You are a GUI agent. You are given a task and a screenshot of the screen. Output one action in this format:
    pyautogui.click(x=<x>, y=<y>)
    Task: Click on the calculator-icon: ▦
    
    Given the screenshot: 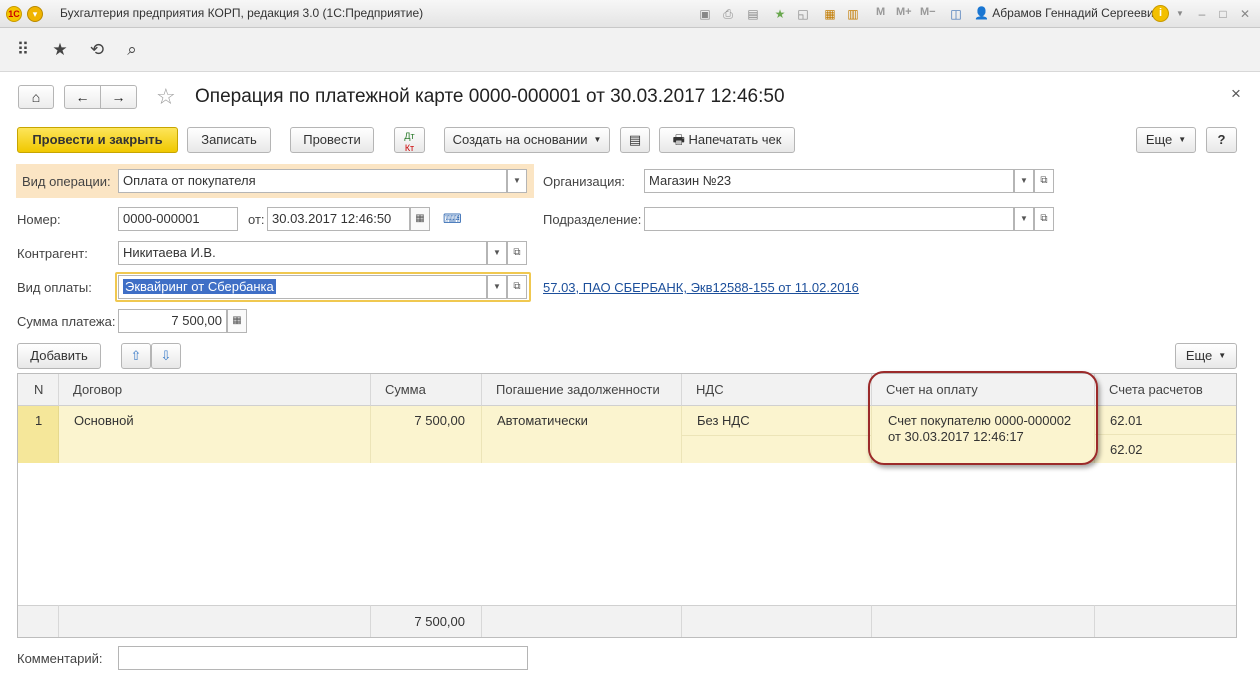 What is the action you would take?
    pyautogui.click(x=830, y=14)
    